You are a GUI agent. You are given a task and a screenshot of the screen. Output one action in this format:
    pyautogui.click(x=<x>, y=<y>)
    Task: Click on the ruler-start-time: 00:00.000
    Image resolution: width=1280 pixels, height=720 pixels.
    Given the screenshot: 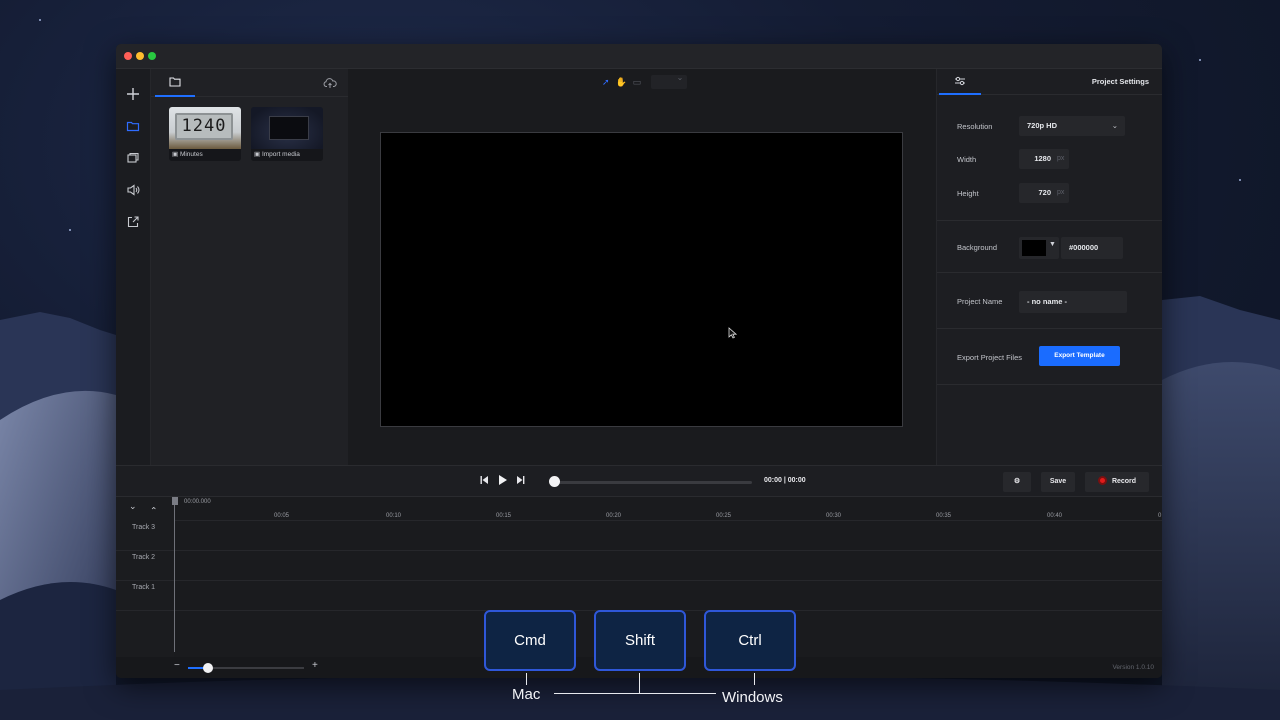 What is the action you would take?
    pyautogui.click(x=197, y=502)
    